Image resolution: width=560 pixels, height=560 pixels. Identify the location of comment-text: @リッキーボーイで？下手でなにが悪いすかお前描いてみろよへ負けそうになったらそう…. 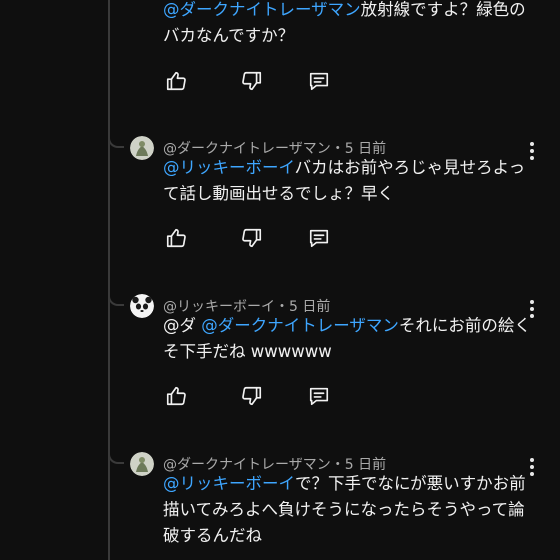
(344, 509).